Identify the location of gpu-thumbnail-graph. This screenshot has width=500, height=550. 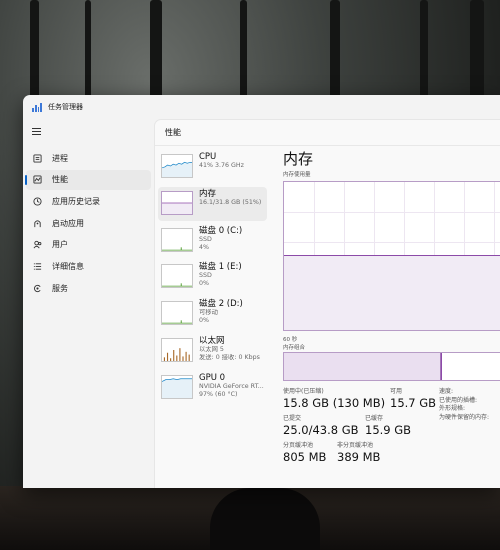
(177, 386).